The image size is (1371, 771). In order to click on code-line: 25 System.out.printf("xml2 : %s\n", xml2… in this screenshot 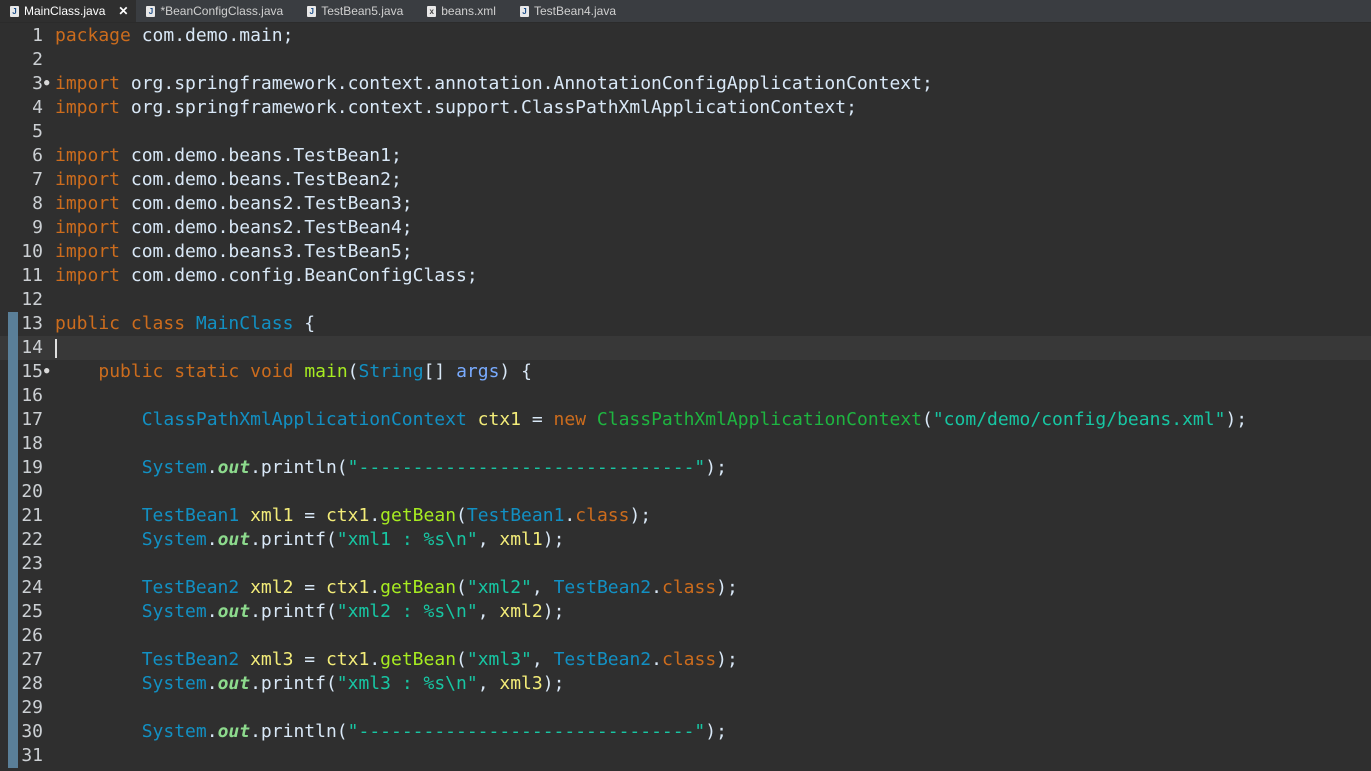, I will do `click(685, 612)`.